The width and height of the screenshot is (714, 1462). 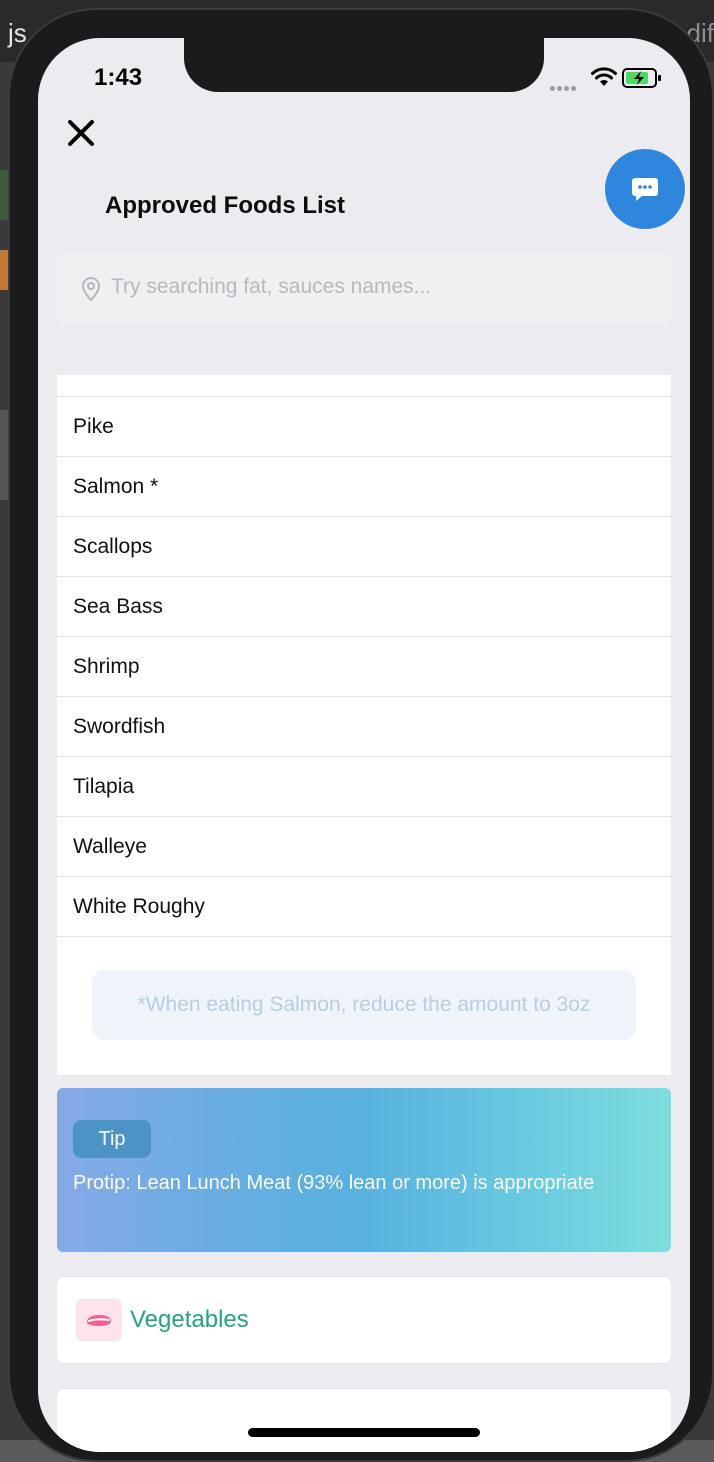 What do you see at coordinates (641, 78) in the screenshot?
I see `battery-charging-icon` at bounding box center [641, 78].